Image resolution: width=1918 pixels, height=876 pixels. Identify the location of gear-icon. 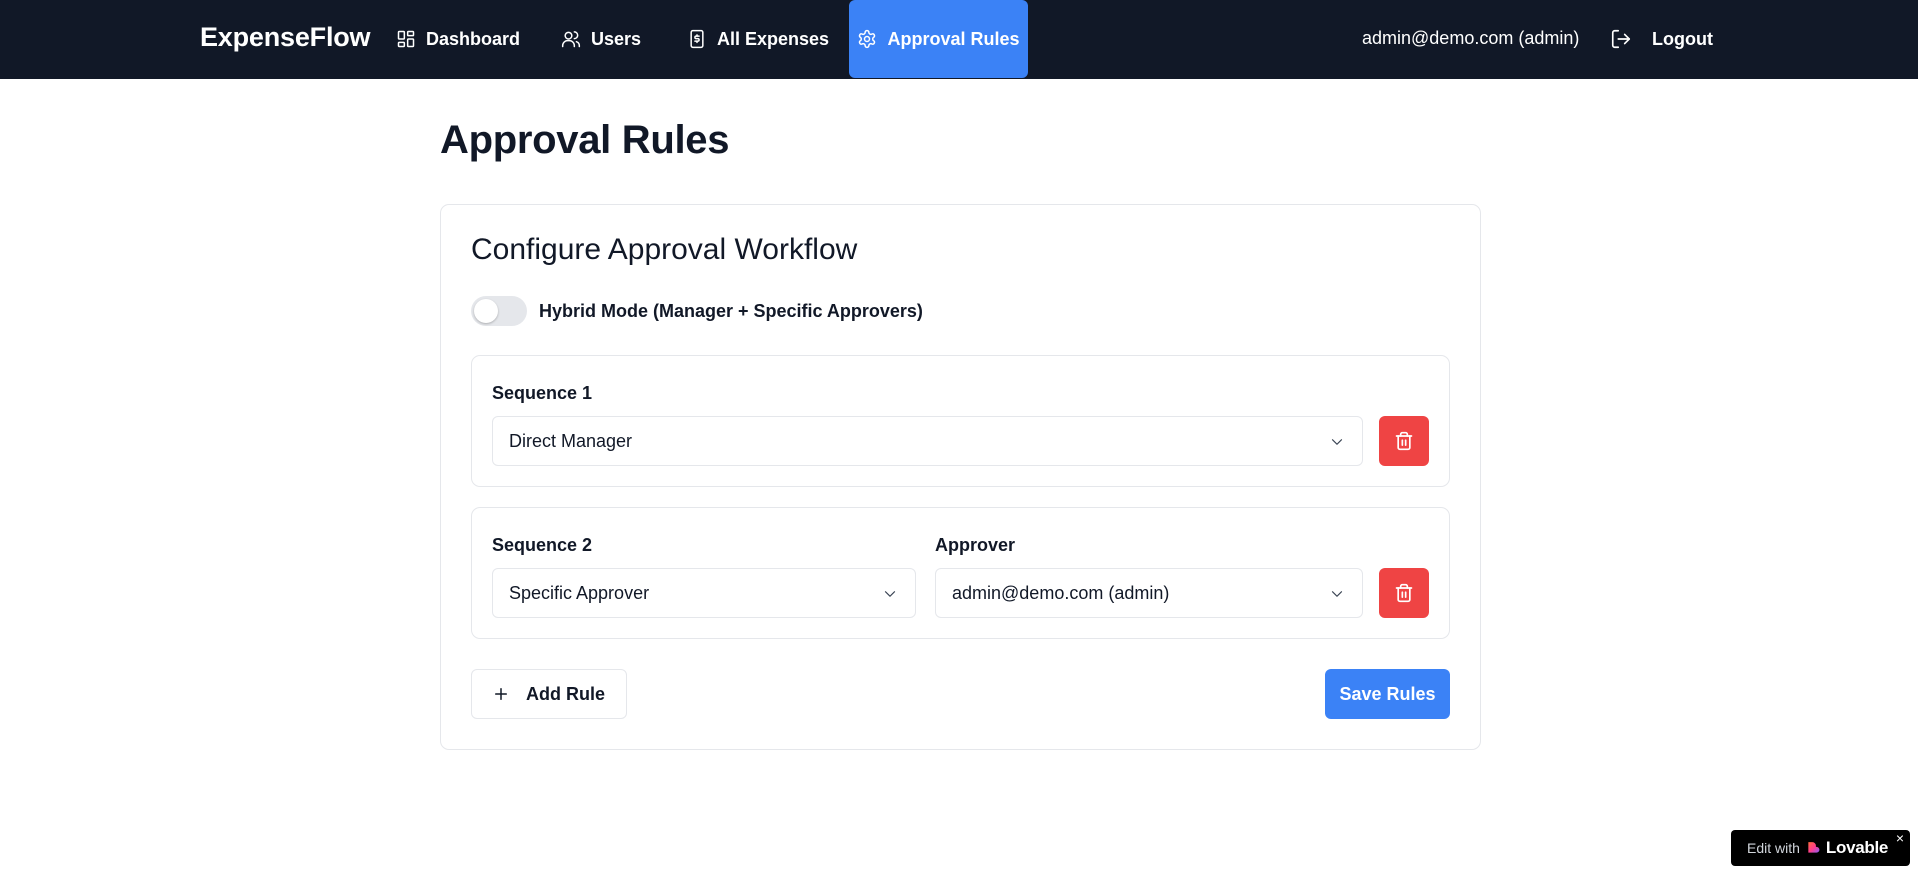
(867, 39).